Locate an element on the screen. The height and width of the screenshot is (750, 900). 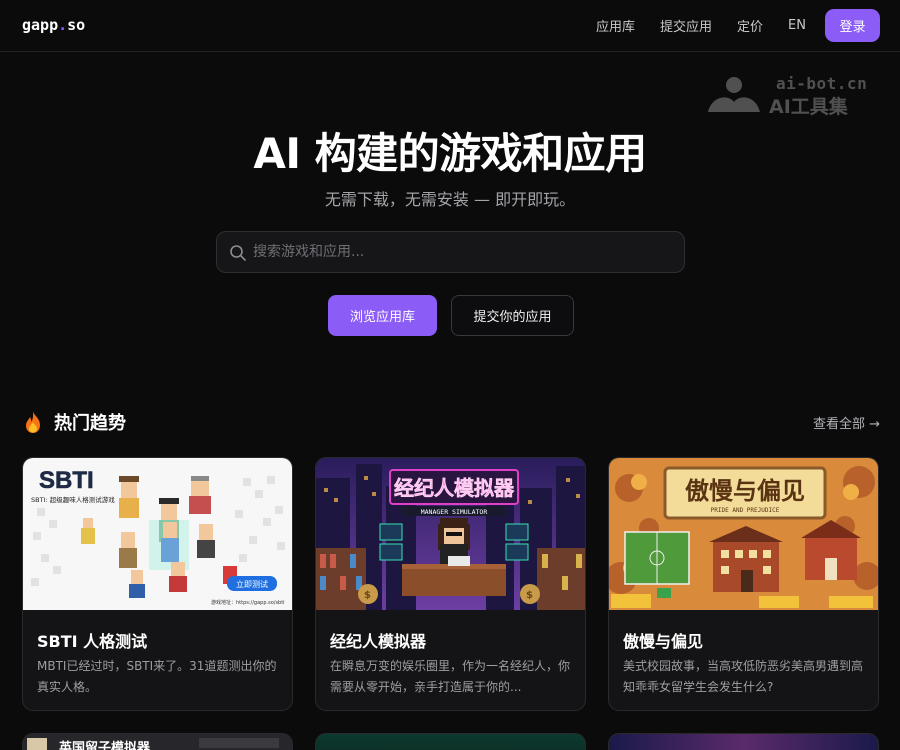
trending-title: 热门趋势 is located at coordinates (90, 423).